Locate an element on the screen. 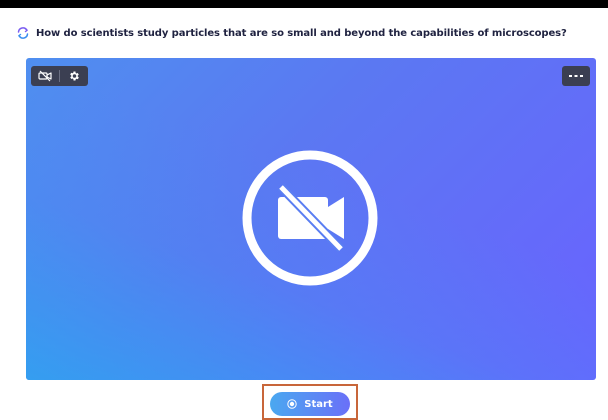 This screenshot has width=608, height=420. more-options-icon is located at coordinates (576, 76).